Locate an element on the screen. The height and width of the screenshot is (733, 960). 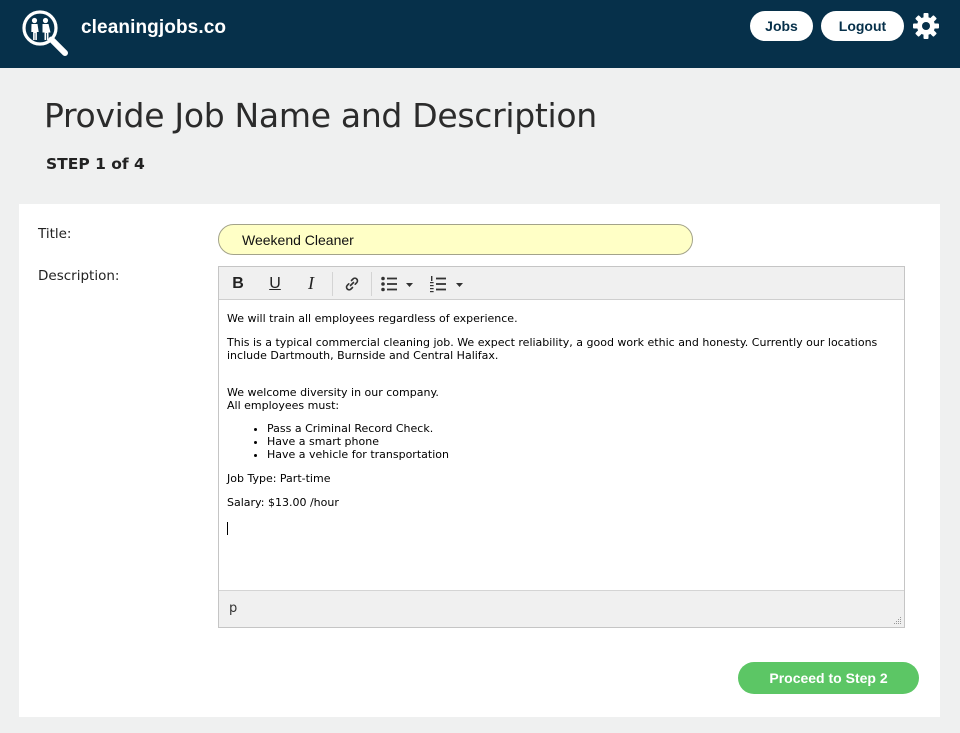
list-item: Have a smart phone is located at coordinates (581, 441).